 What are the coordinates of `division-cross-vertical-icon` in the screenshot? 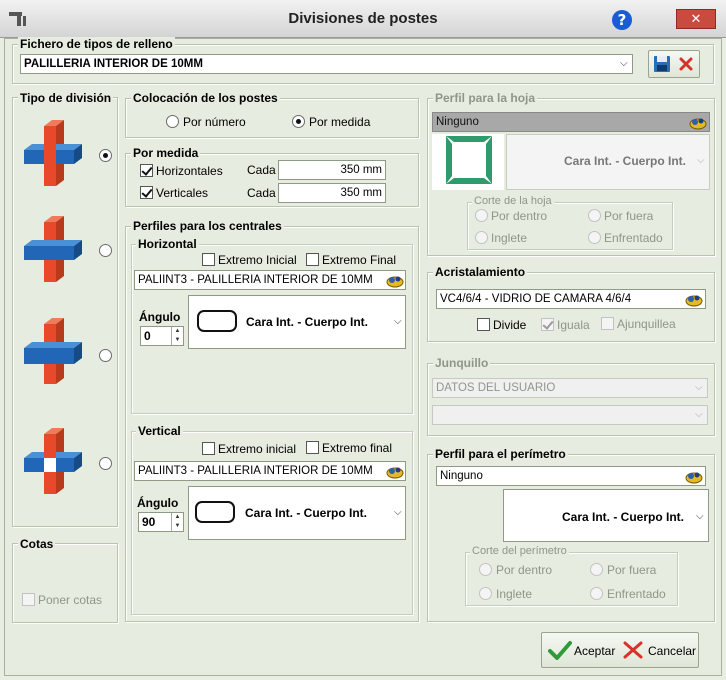 It's located at (53, 156).